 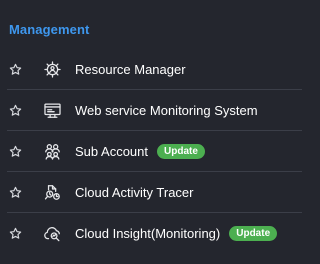 I want to click on resource-manager-icon, so click(x=52, y=69).